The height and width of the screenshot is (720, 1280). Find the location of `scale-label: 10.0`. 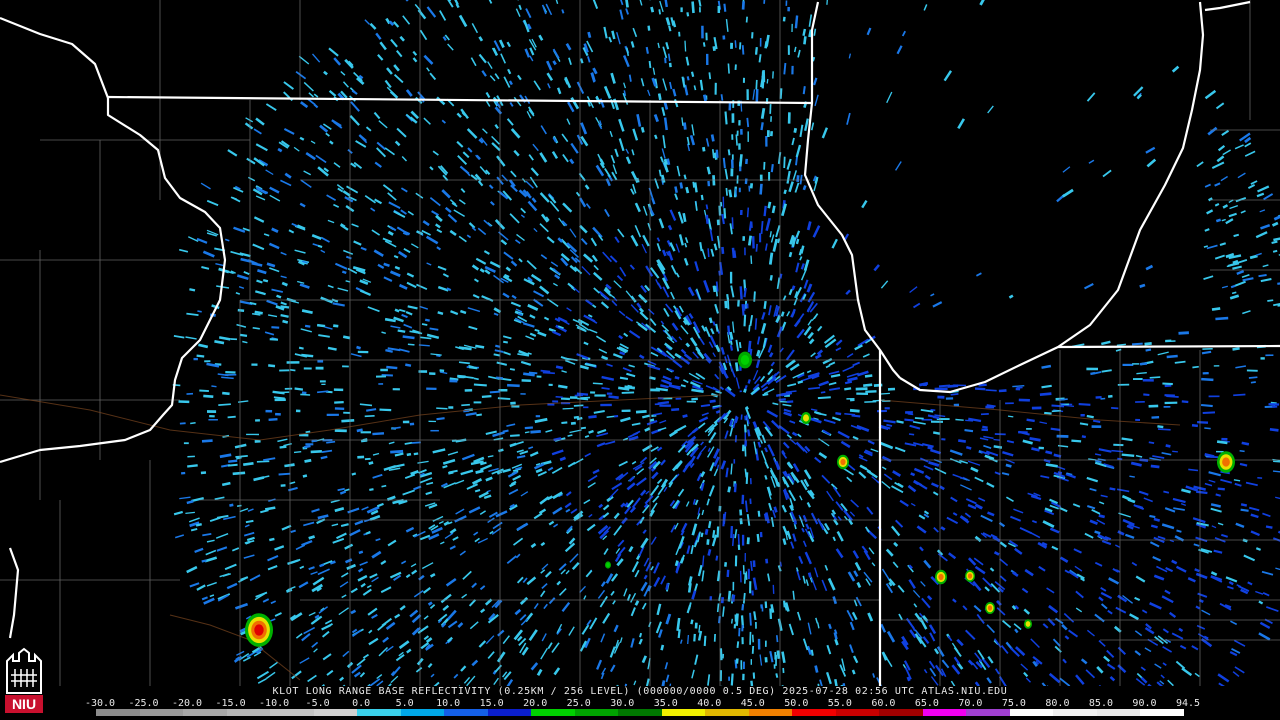

scale-label: 10.0 is located at coordinates (448, 703).